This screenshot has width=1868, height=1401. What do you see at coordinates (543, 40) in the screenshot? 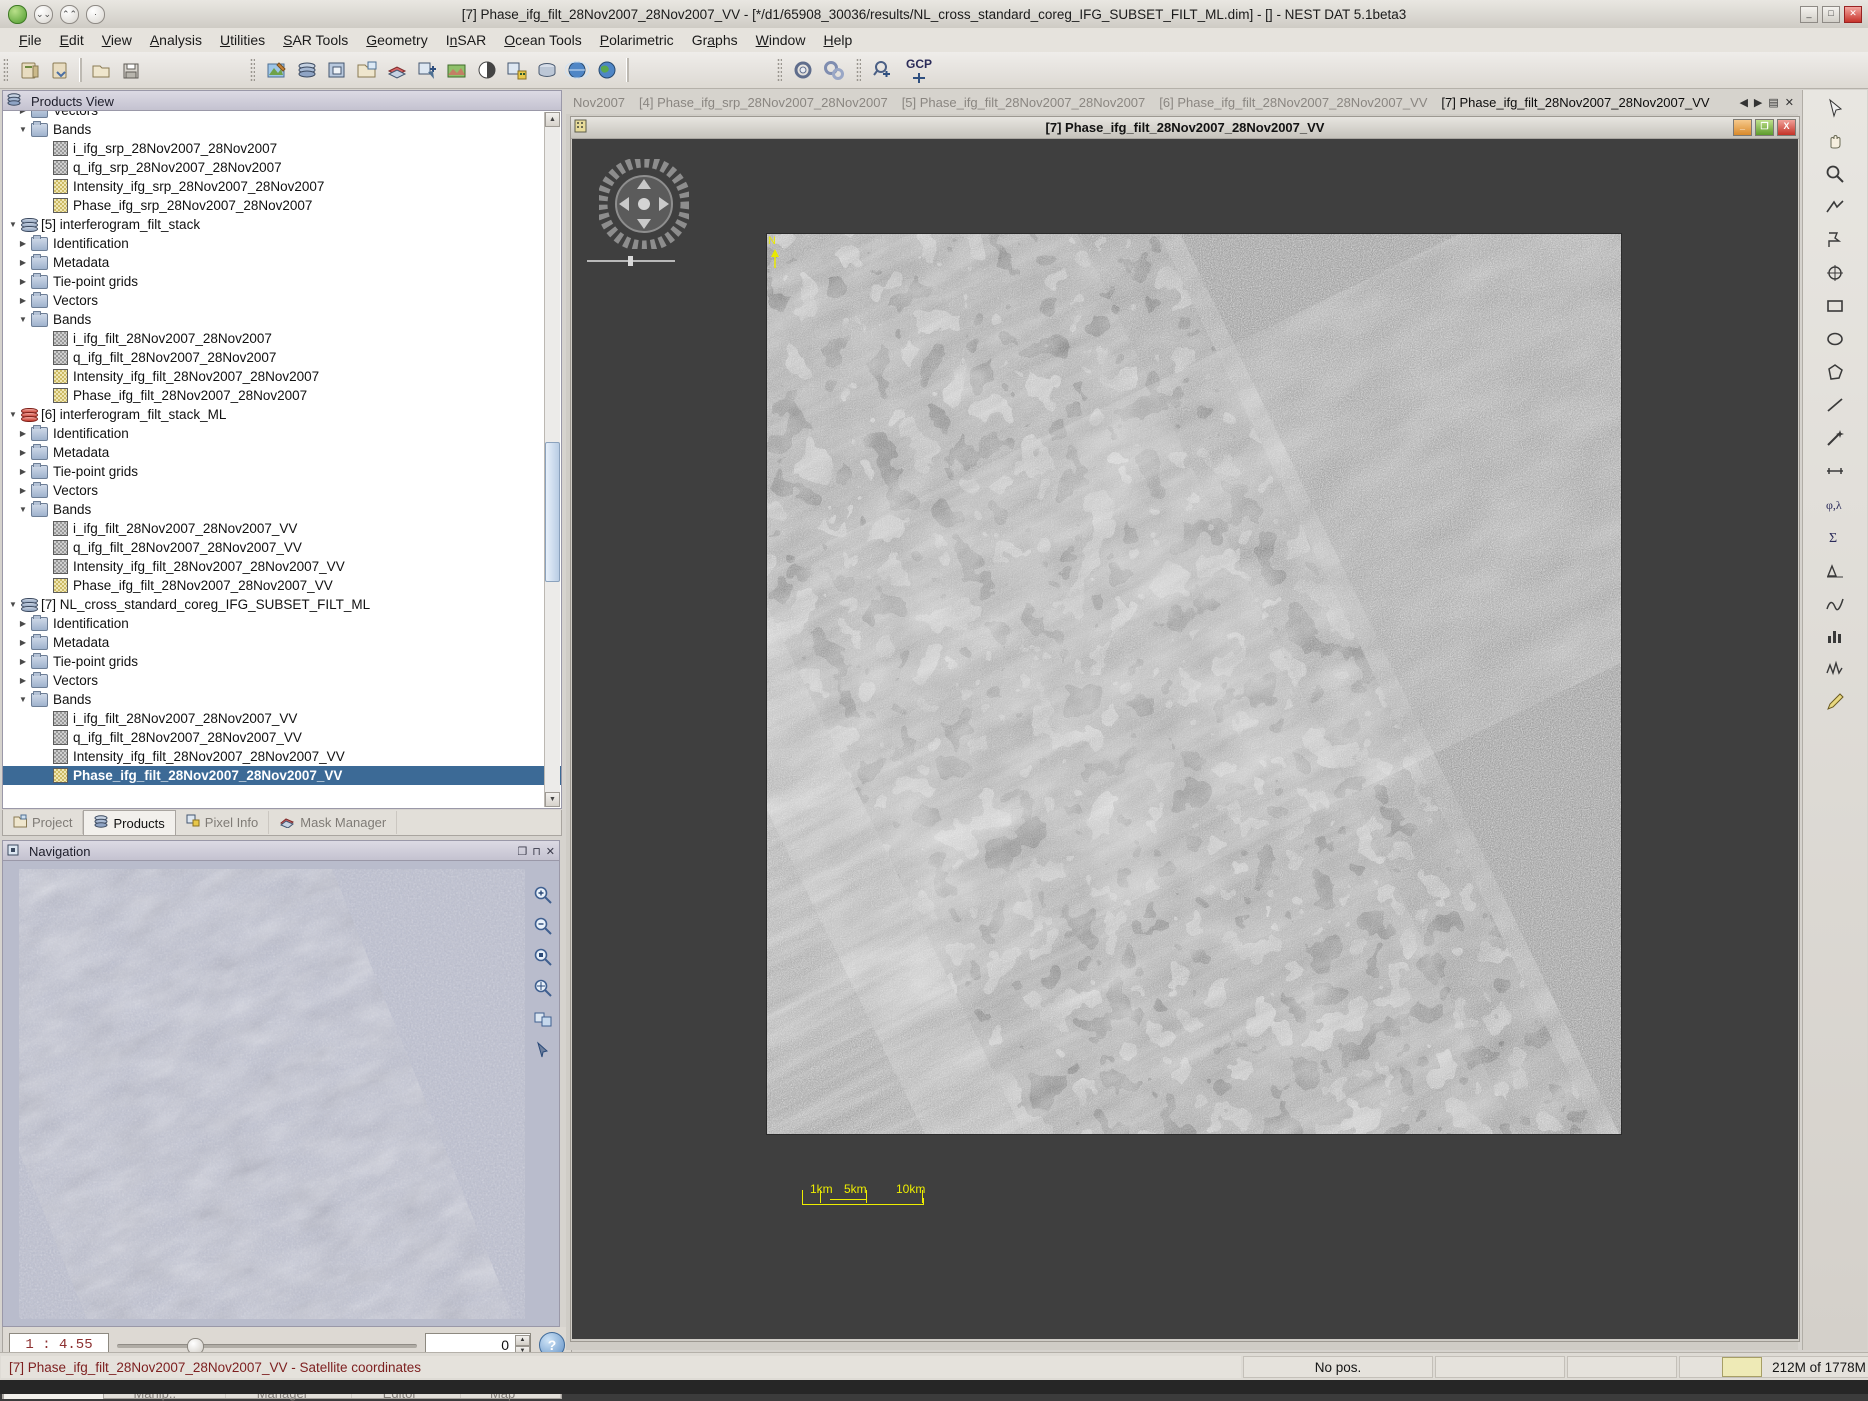
I see `menu-ocean-tools: Ocean Tools` at bounding box center [543, 40].